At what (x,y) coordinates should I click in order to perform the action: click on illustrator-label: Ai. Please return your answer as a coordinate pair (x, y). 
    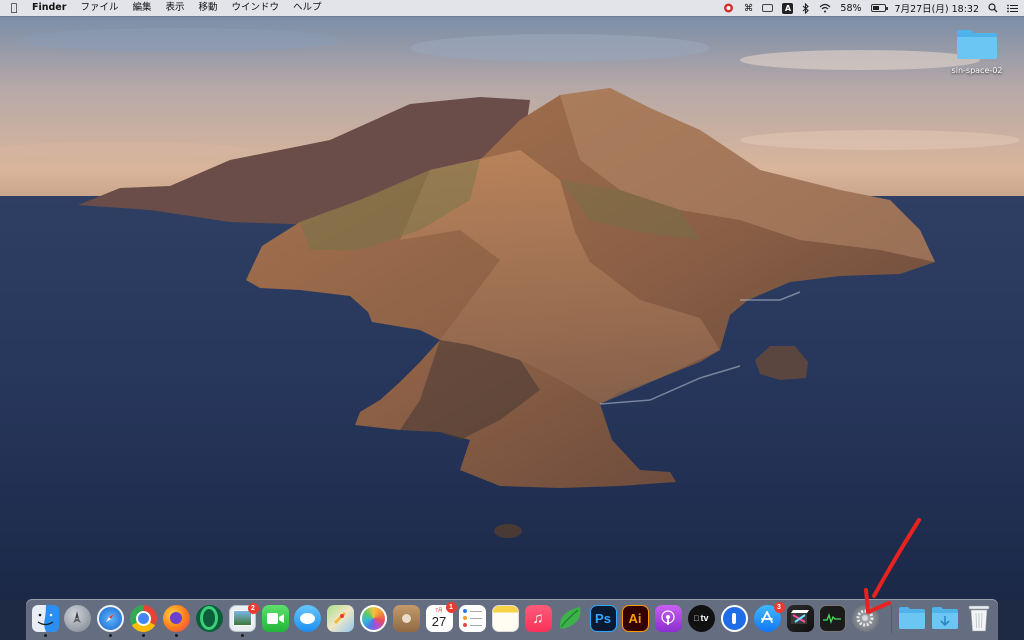
    Looking at the image, I should click on (635, 618).